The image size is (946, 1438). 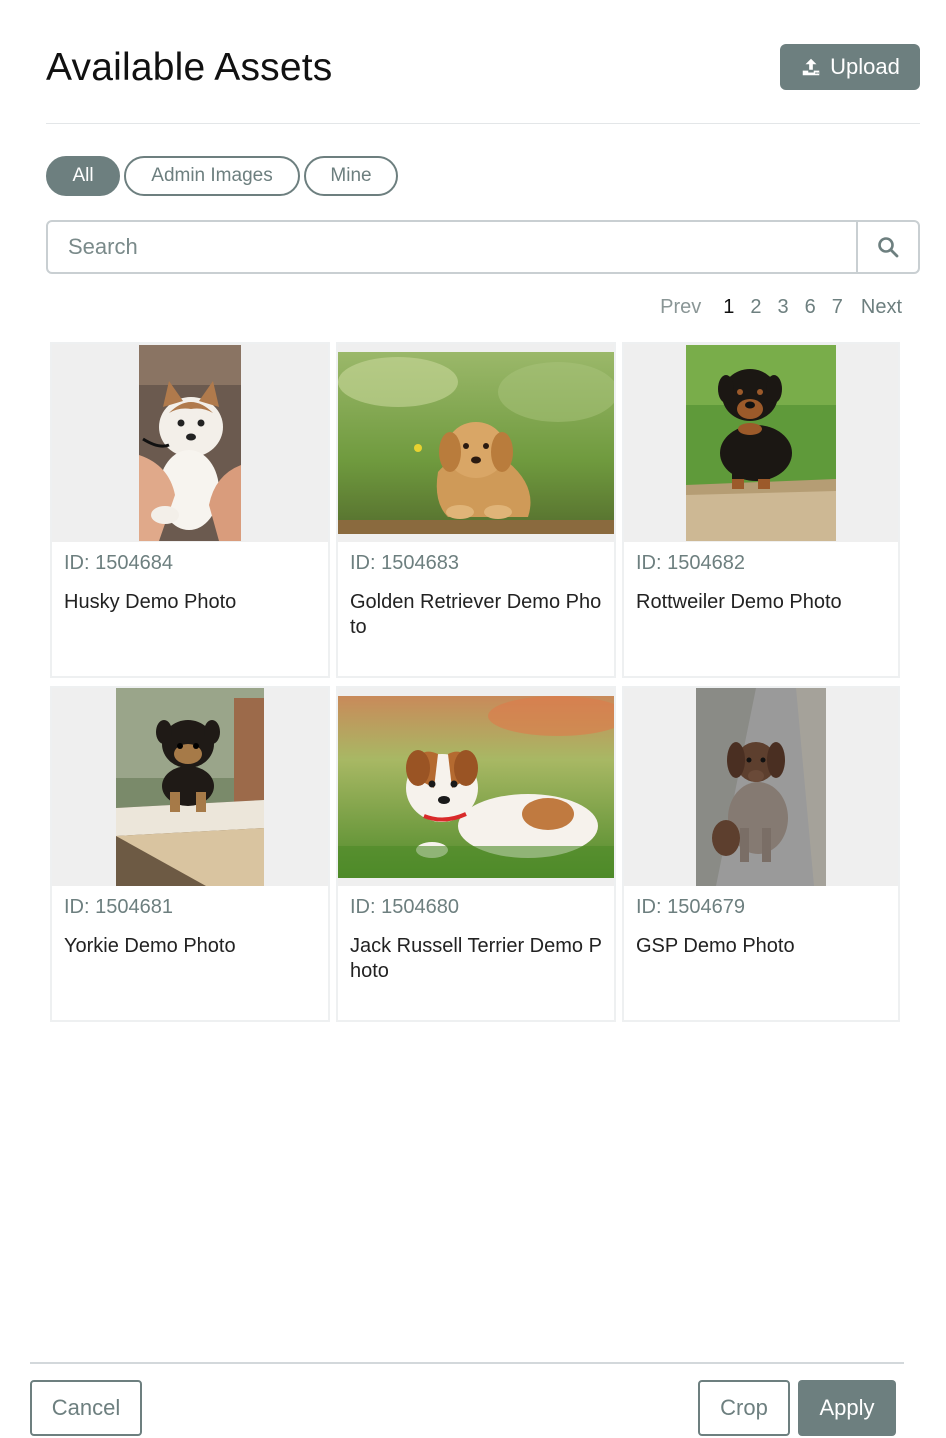 What do you see at coordinates (476, 958) in the screenshot?
I see `asset-name: Jack Russell Terrier Demo Photo` at bounding box center [476, 958].